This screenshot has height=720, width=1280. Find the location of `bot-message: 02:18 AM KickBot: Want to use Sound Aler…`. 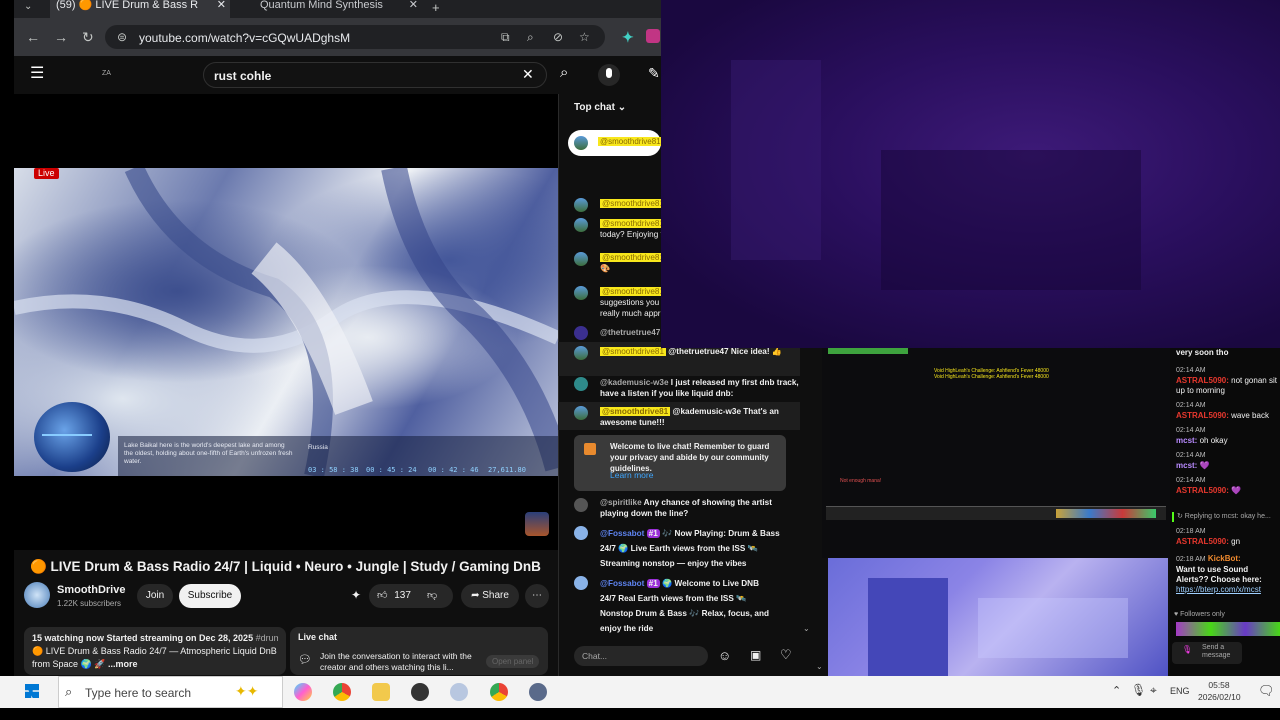

bot-message: 02:18 AM KickBot: Want to use Sound Aler… is located at coordinates (1227, 574).